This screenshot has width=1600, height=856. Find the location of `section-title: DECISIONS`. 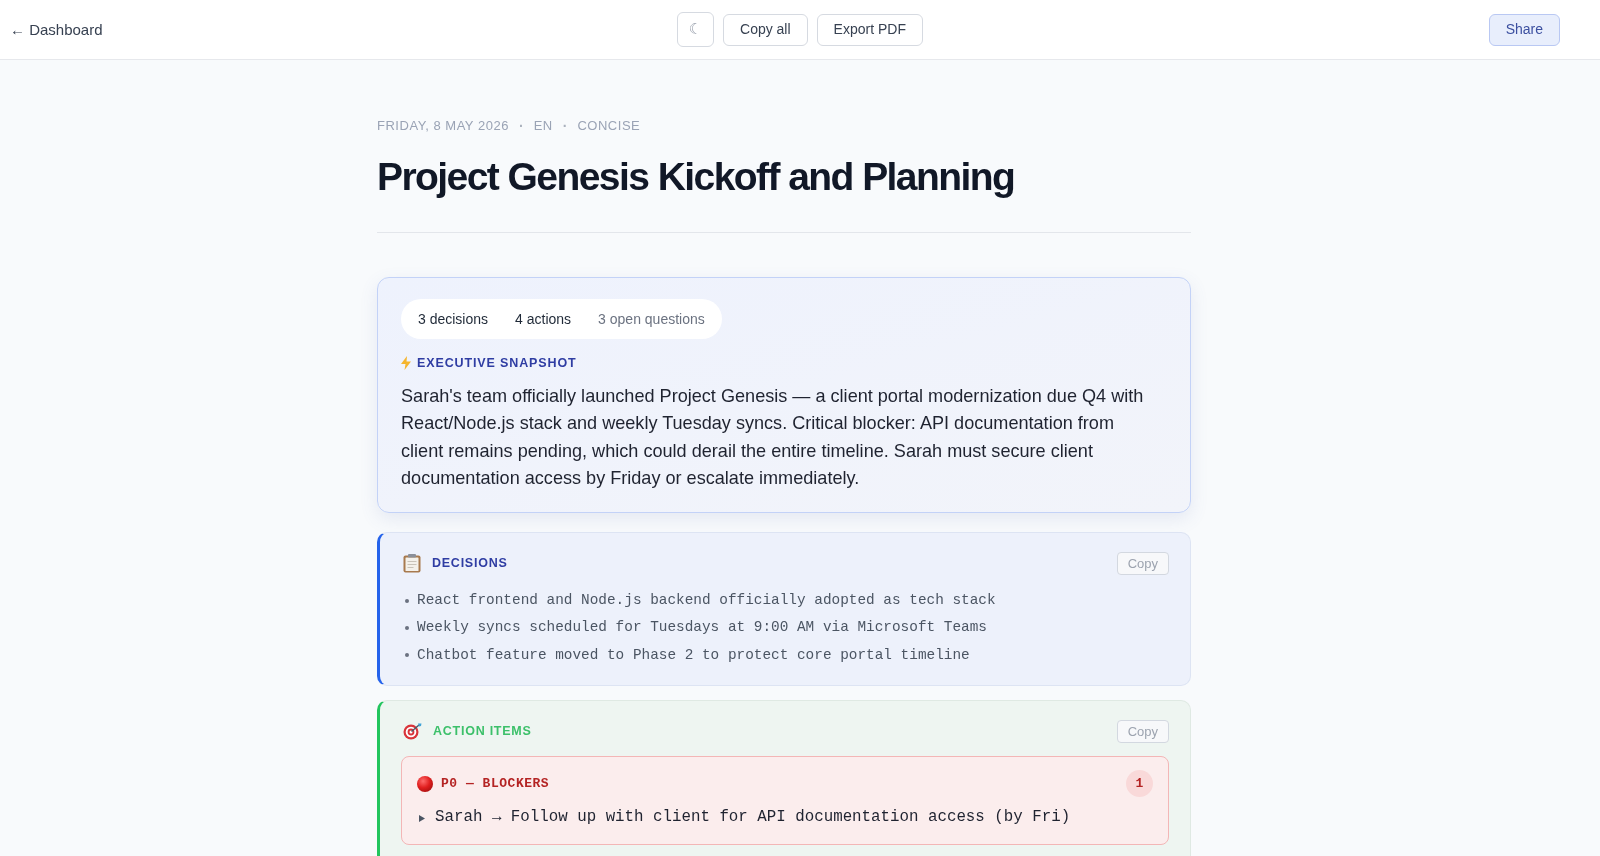

section-title: DECISIONS is located at coordinates (470, 564).